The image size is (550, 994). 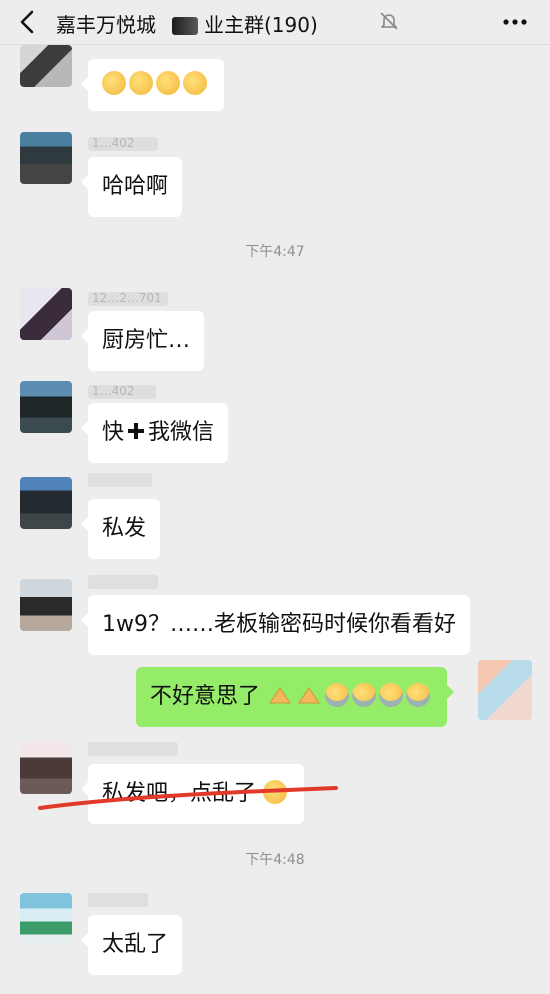 I want to click on timestamp: 下午4:47, so click(x=275, y=252).